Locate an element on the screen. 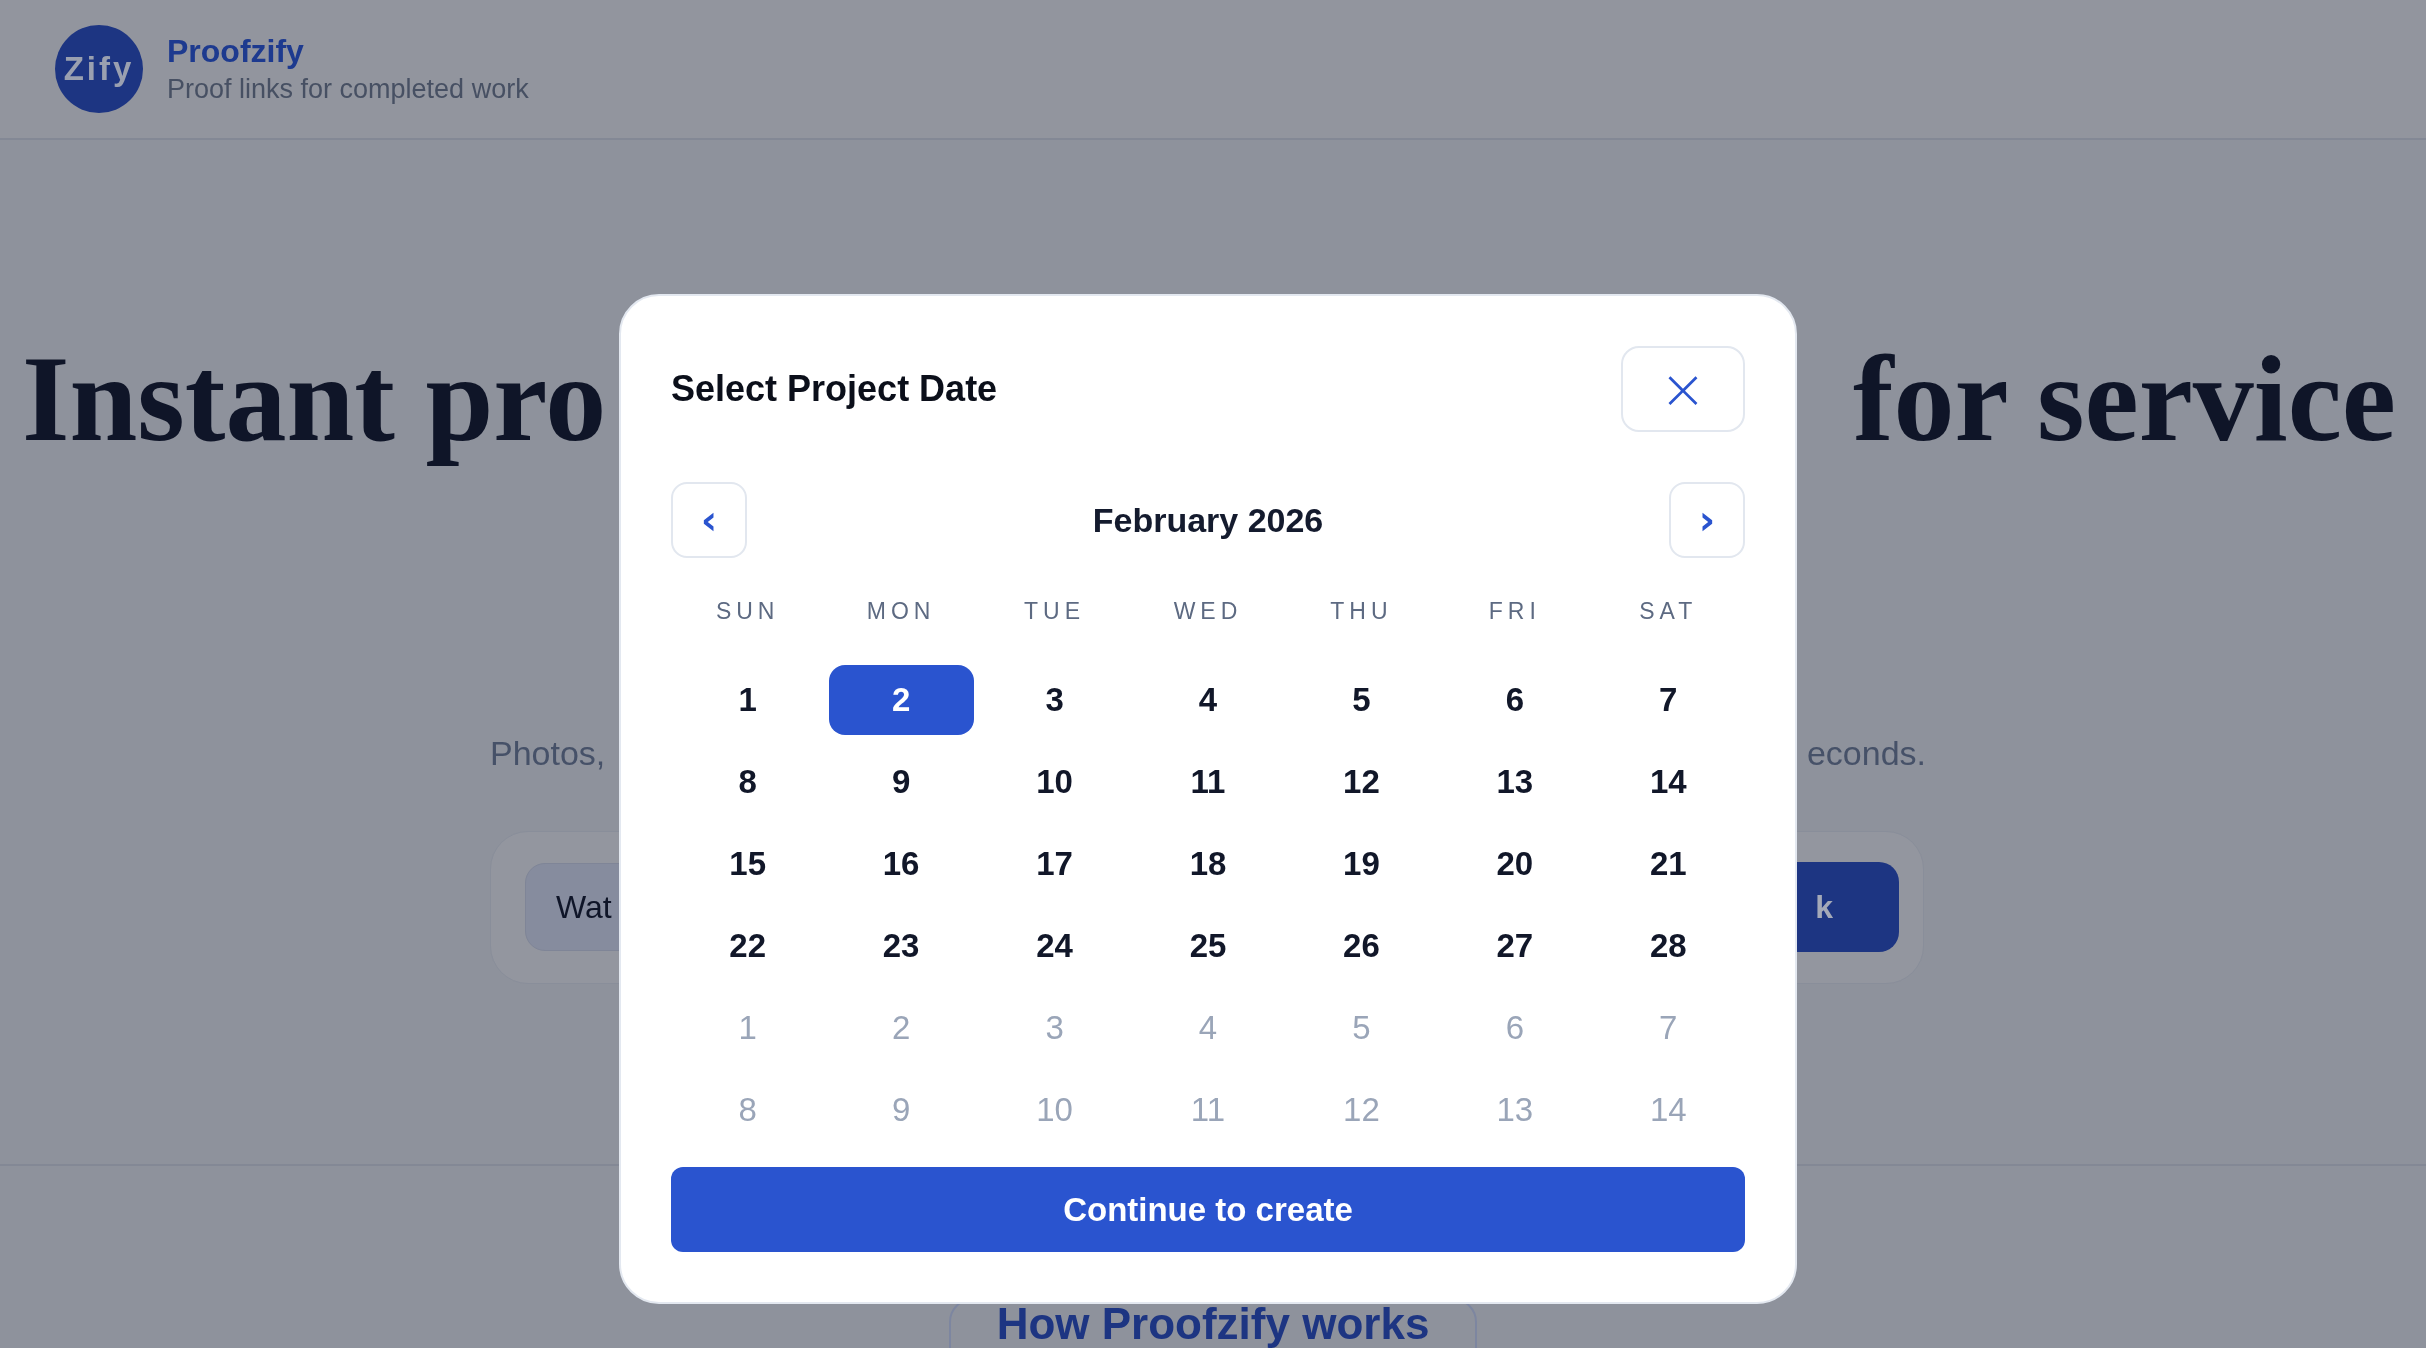 This screenshot has width=2426, height=1348. weekday-label: FRI is located at coordinates (1514, 611).